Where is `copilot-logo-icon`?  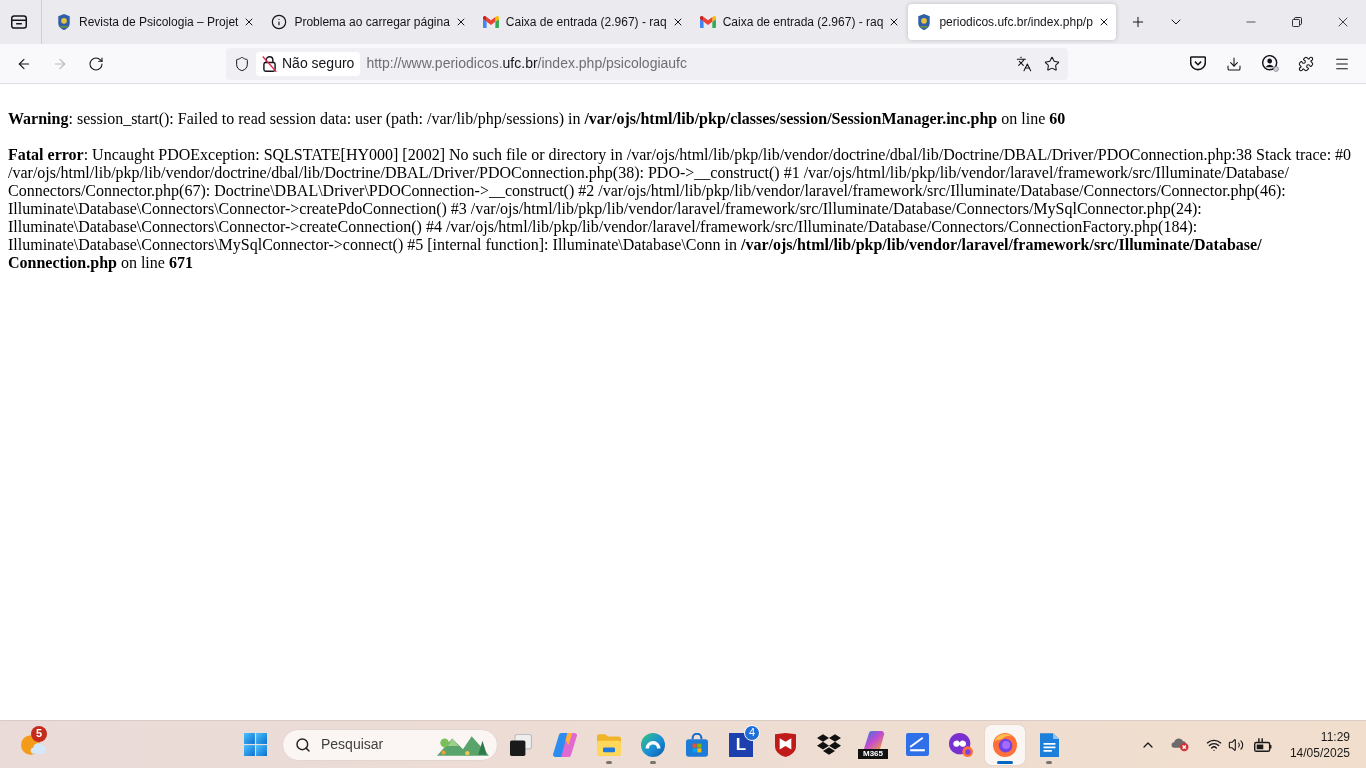 copilot-logo-icon is located at coordinates (565, 744).